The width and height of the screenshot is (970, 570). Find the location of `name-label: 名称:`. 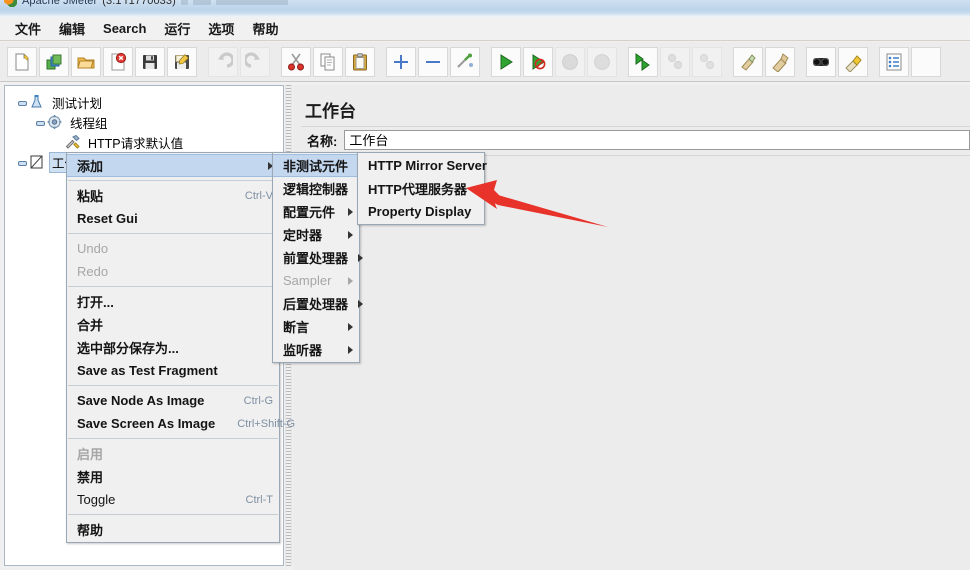

name-label: 名称: is located at coordinates (322, 141).